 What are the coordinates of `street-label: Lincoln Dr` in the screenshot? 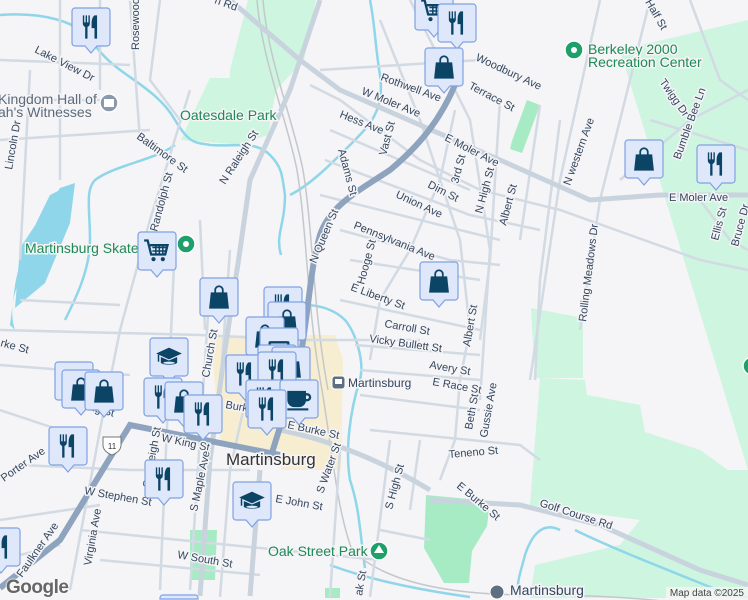 It's located at (13, 144).